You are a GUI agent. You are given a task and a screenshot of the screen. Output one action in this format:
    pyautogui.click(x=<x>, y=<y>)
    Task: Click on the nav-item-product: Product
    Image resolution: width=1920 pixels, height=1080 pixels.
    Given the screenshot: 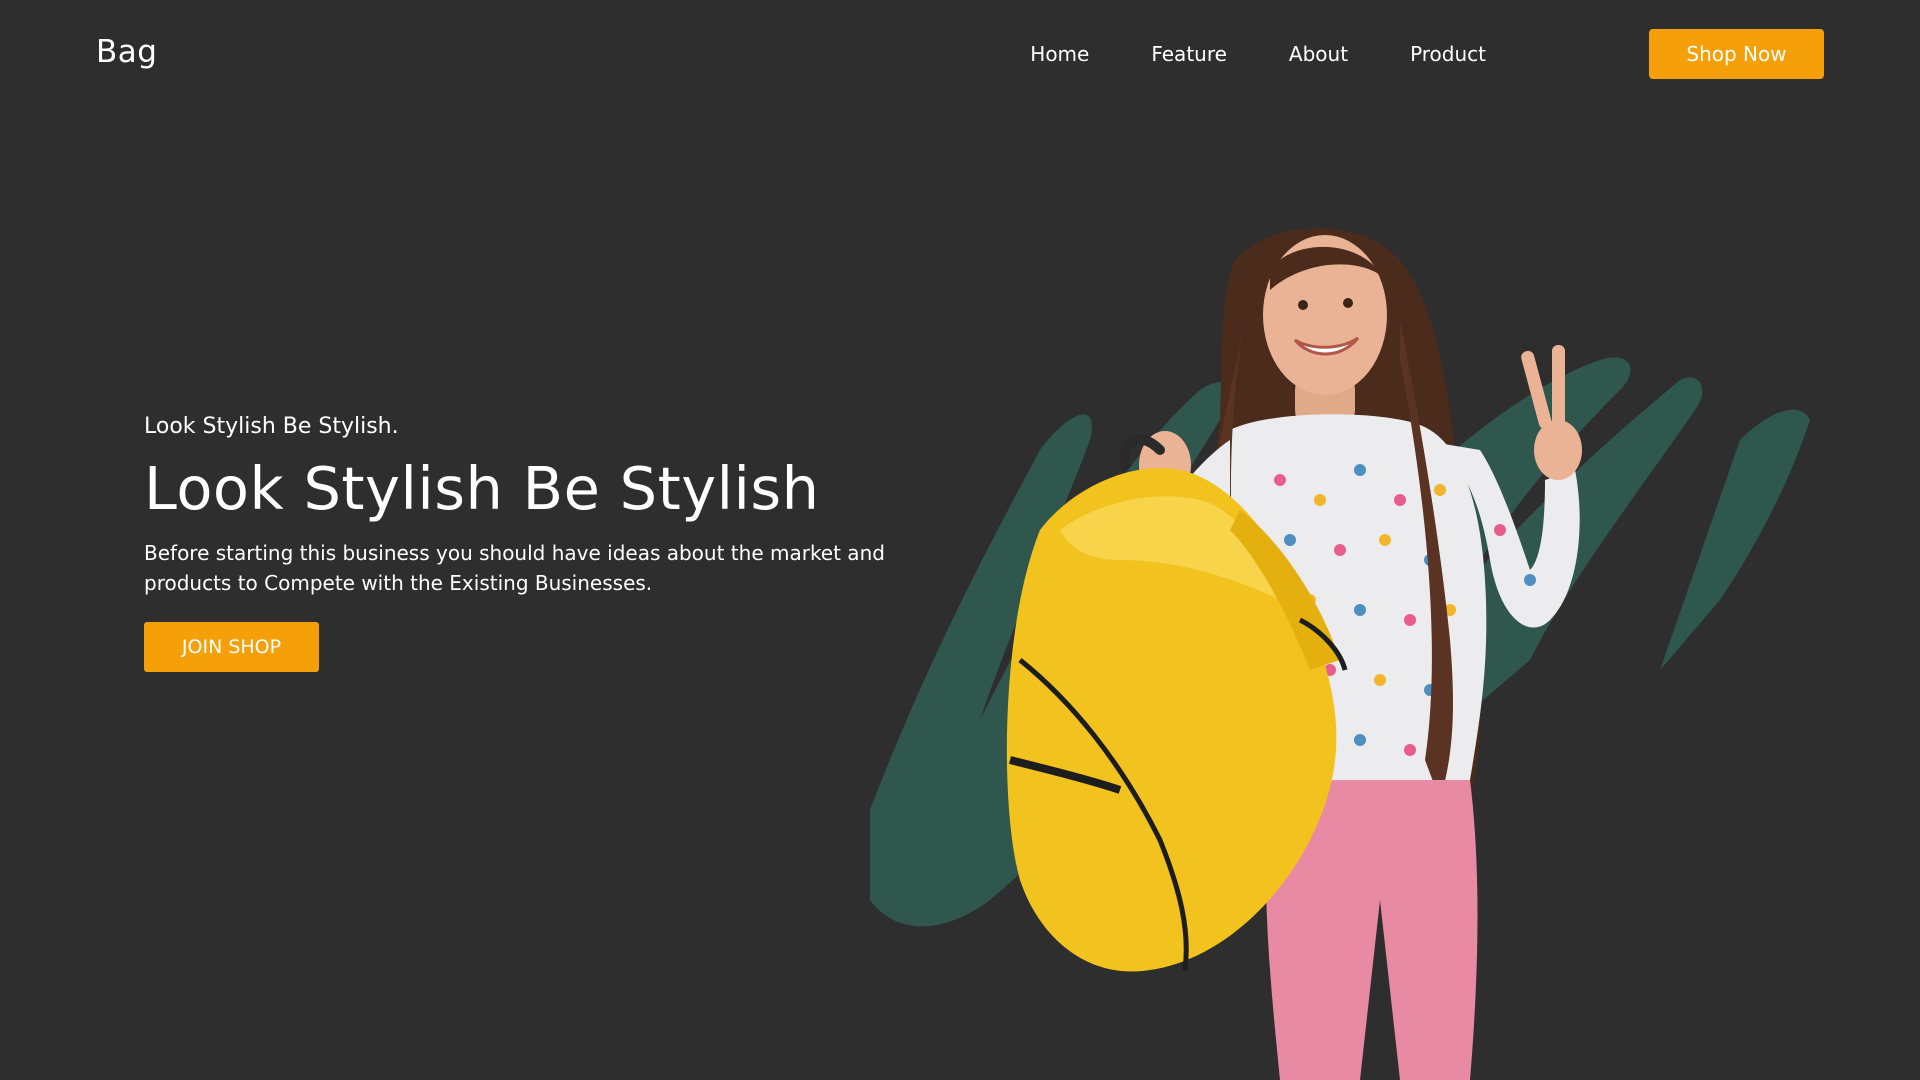 What is the action you would take?
    pyautogui.click(x=1448, y=54)
    